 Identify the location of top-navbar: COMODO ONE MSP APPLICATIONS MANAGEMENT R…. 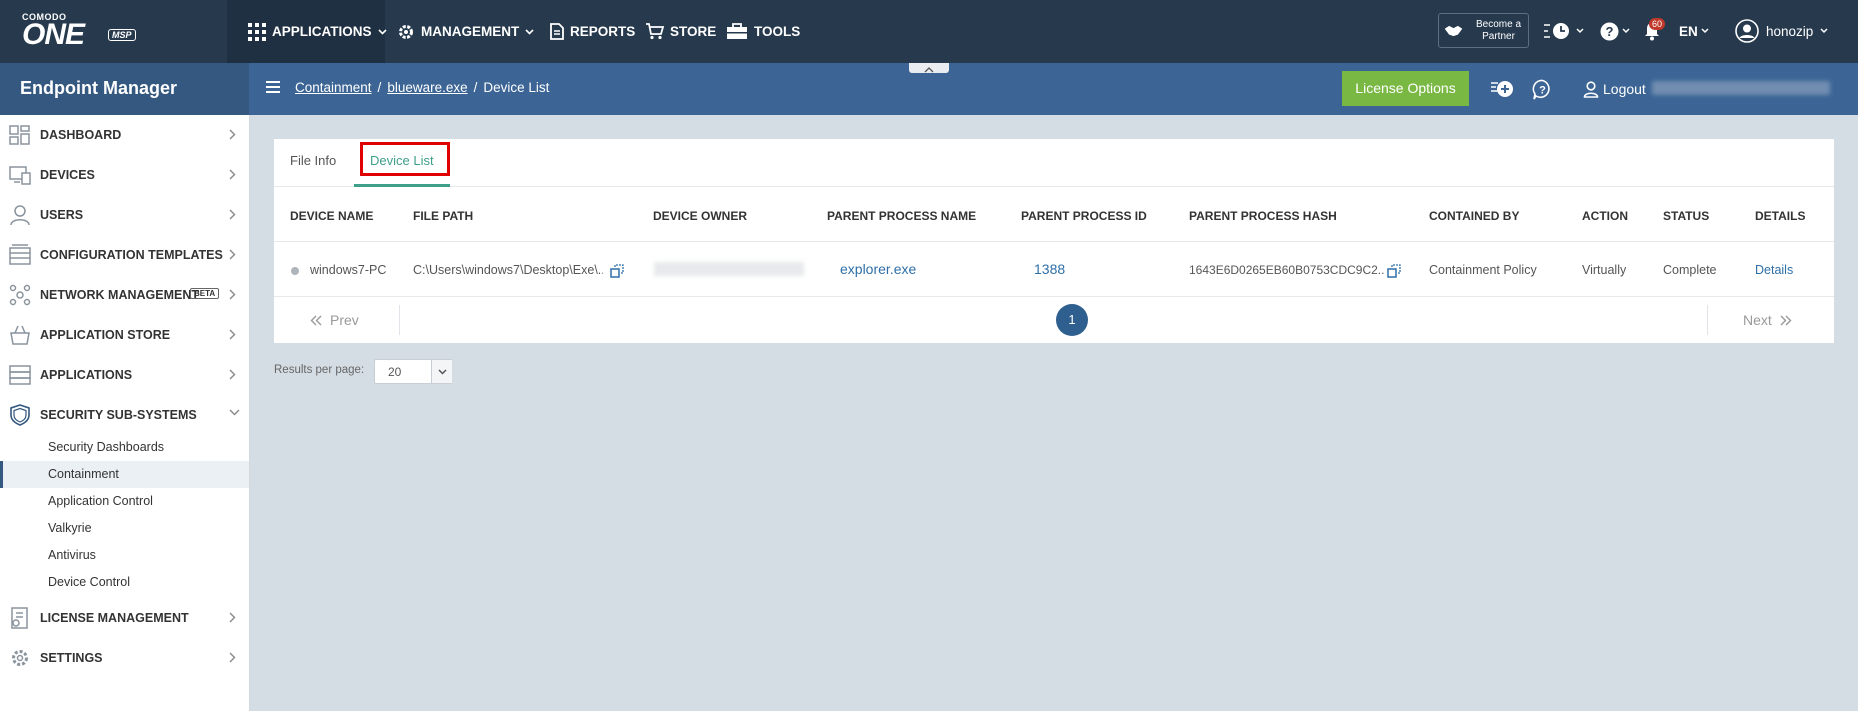
(929, 31).